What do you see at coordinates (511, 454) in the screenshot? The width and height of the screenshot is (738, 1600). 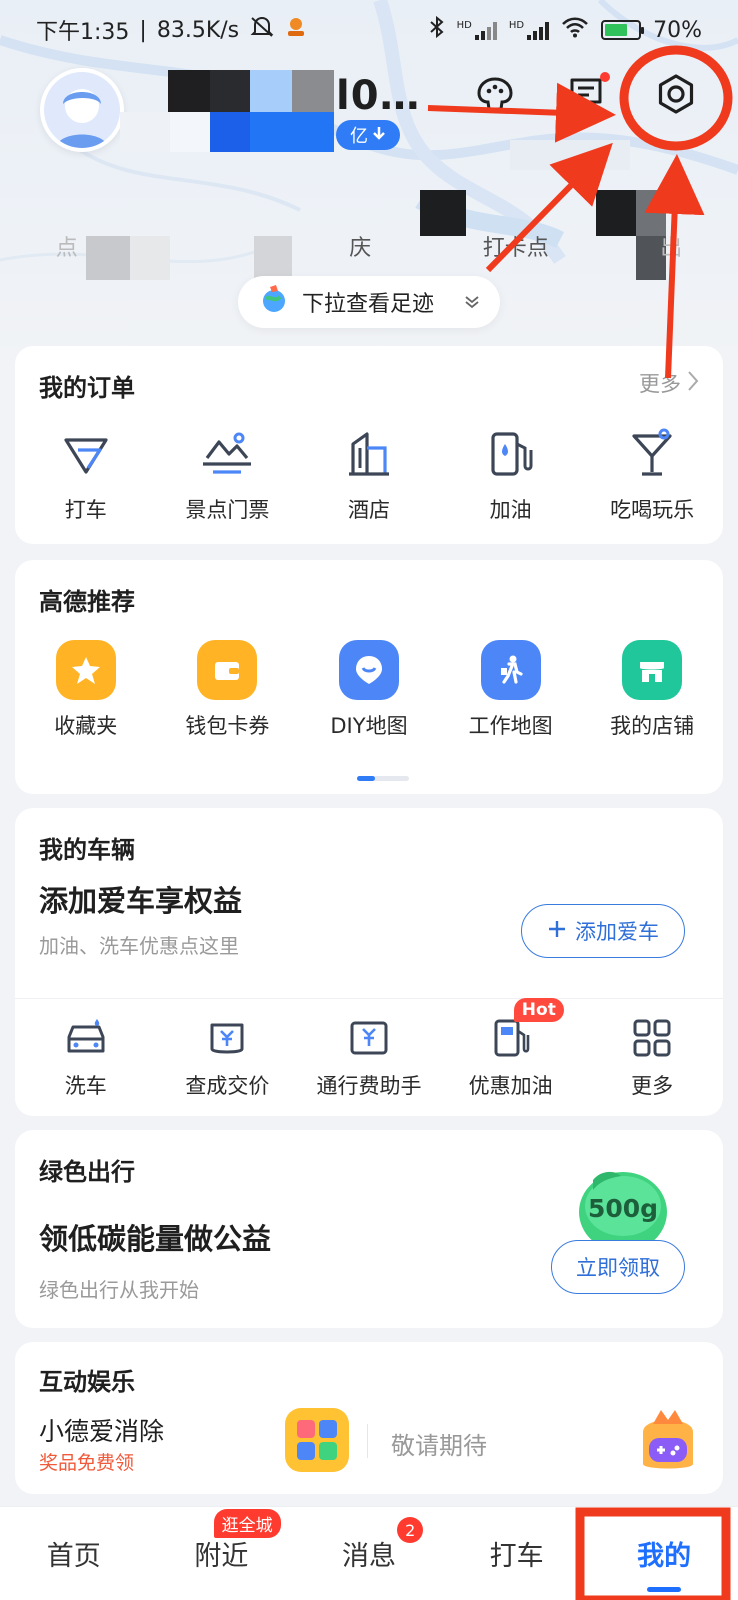 I see `fuel-icon` at bounding box center [511, 454].